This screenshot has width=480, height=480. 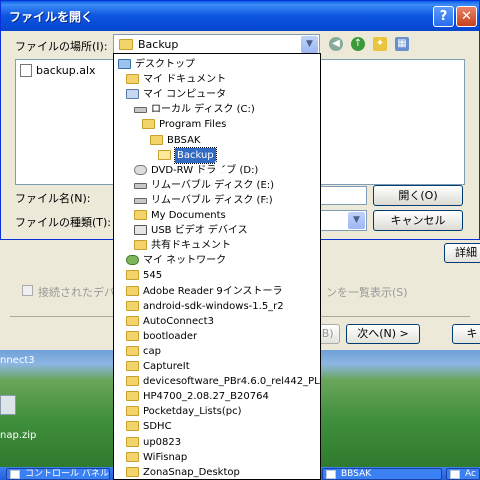 What do you see at coordinates (188, 215) in the screenshot?
I see `dropdown-item-label: My Documents` at bounding box center [188, 215].